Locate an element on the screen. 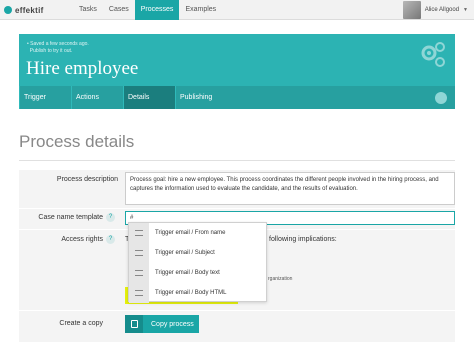 This screenshot has height=349, width=474. copy-process-button: Copy process is located at coordinates (162, 324).